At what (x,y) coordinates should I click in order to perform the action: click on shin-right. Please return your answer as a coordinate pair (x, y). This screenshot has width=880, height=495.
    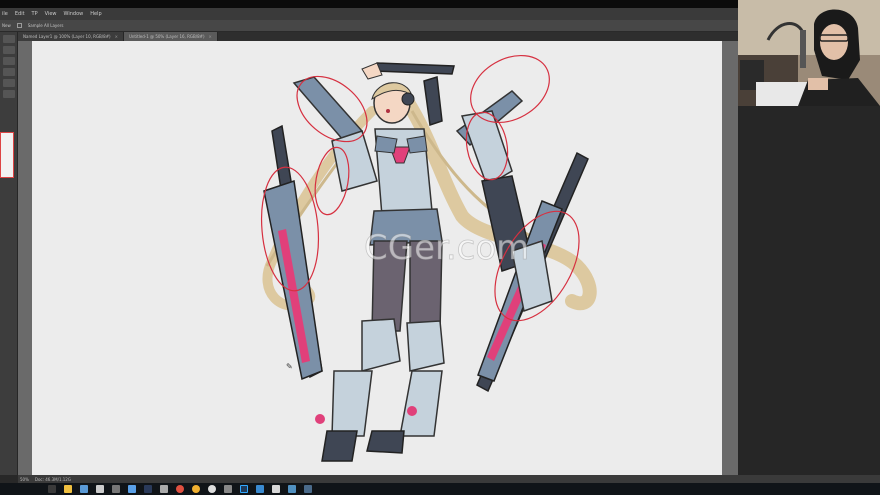
    Looking at the image, I should click on (421, 403).